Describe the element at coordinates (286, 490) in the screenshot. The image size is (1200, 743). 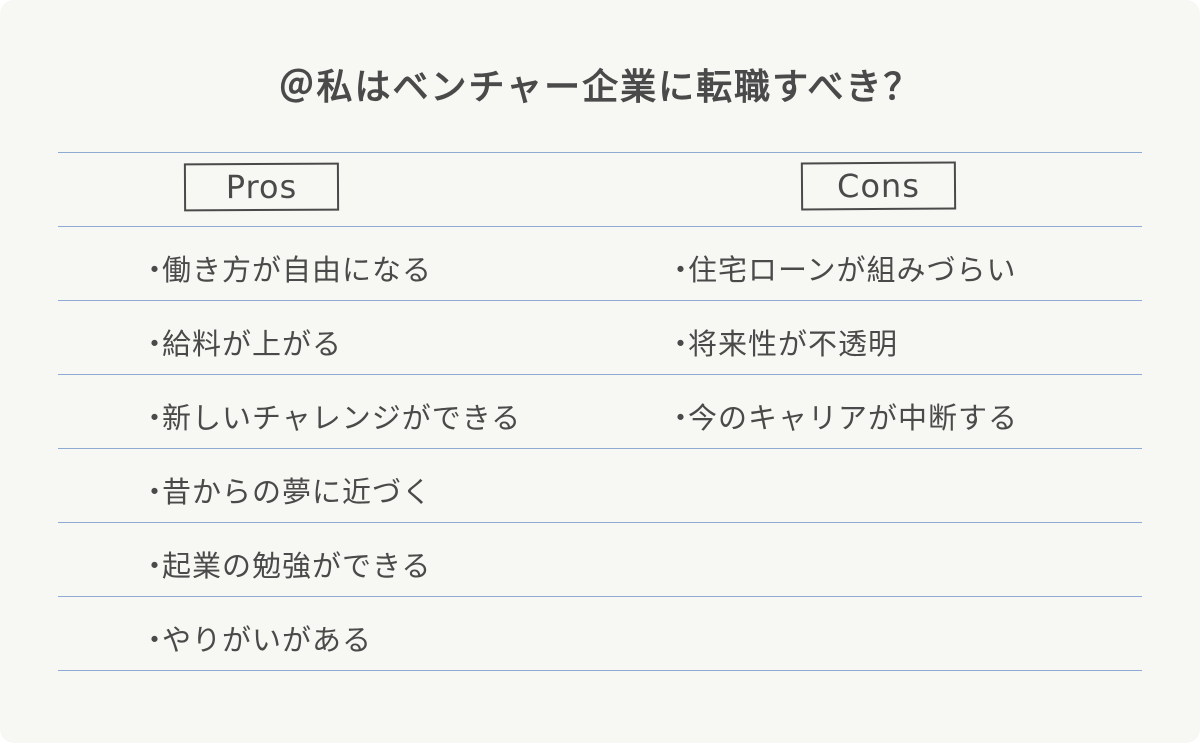
I see `pros-item: ・昔からの夢に近づく` at that location.